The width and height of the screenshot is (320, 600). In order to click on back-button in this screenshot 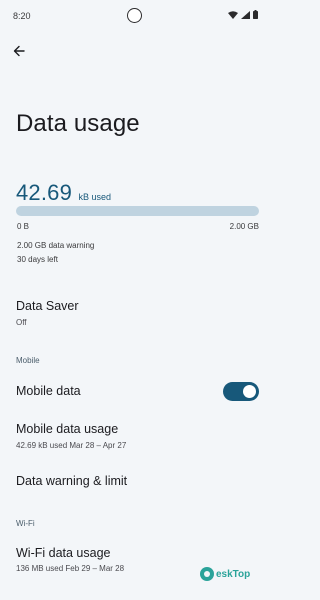, I will do `click(19, 53)`.